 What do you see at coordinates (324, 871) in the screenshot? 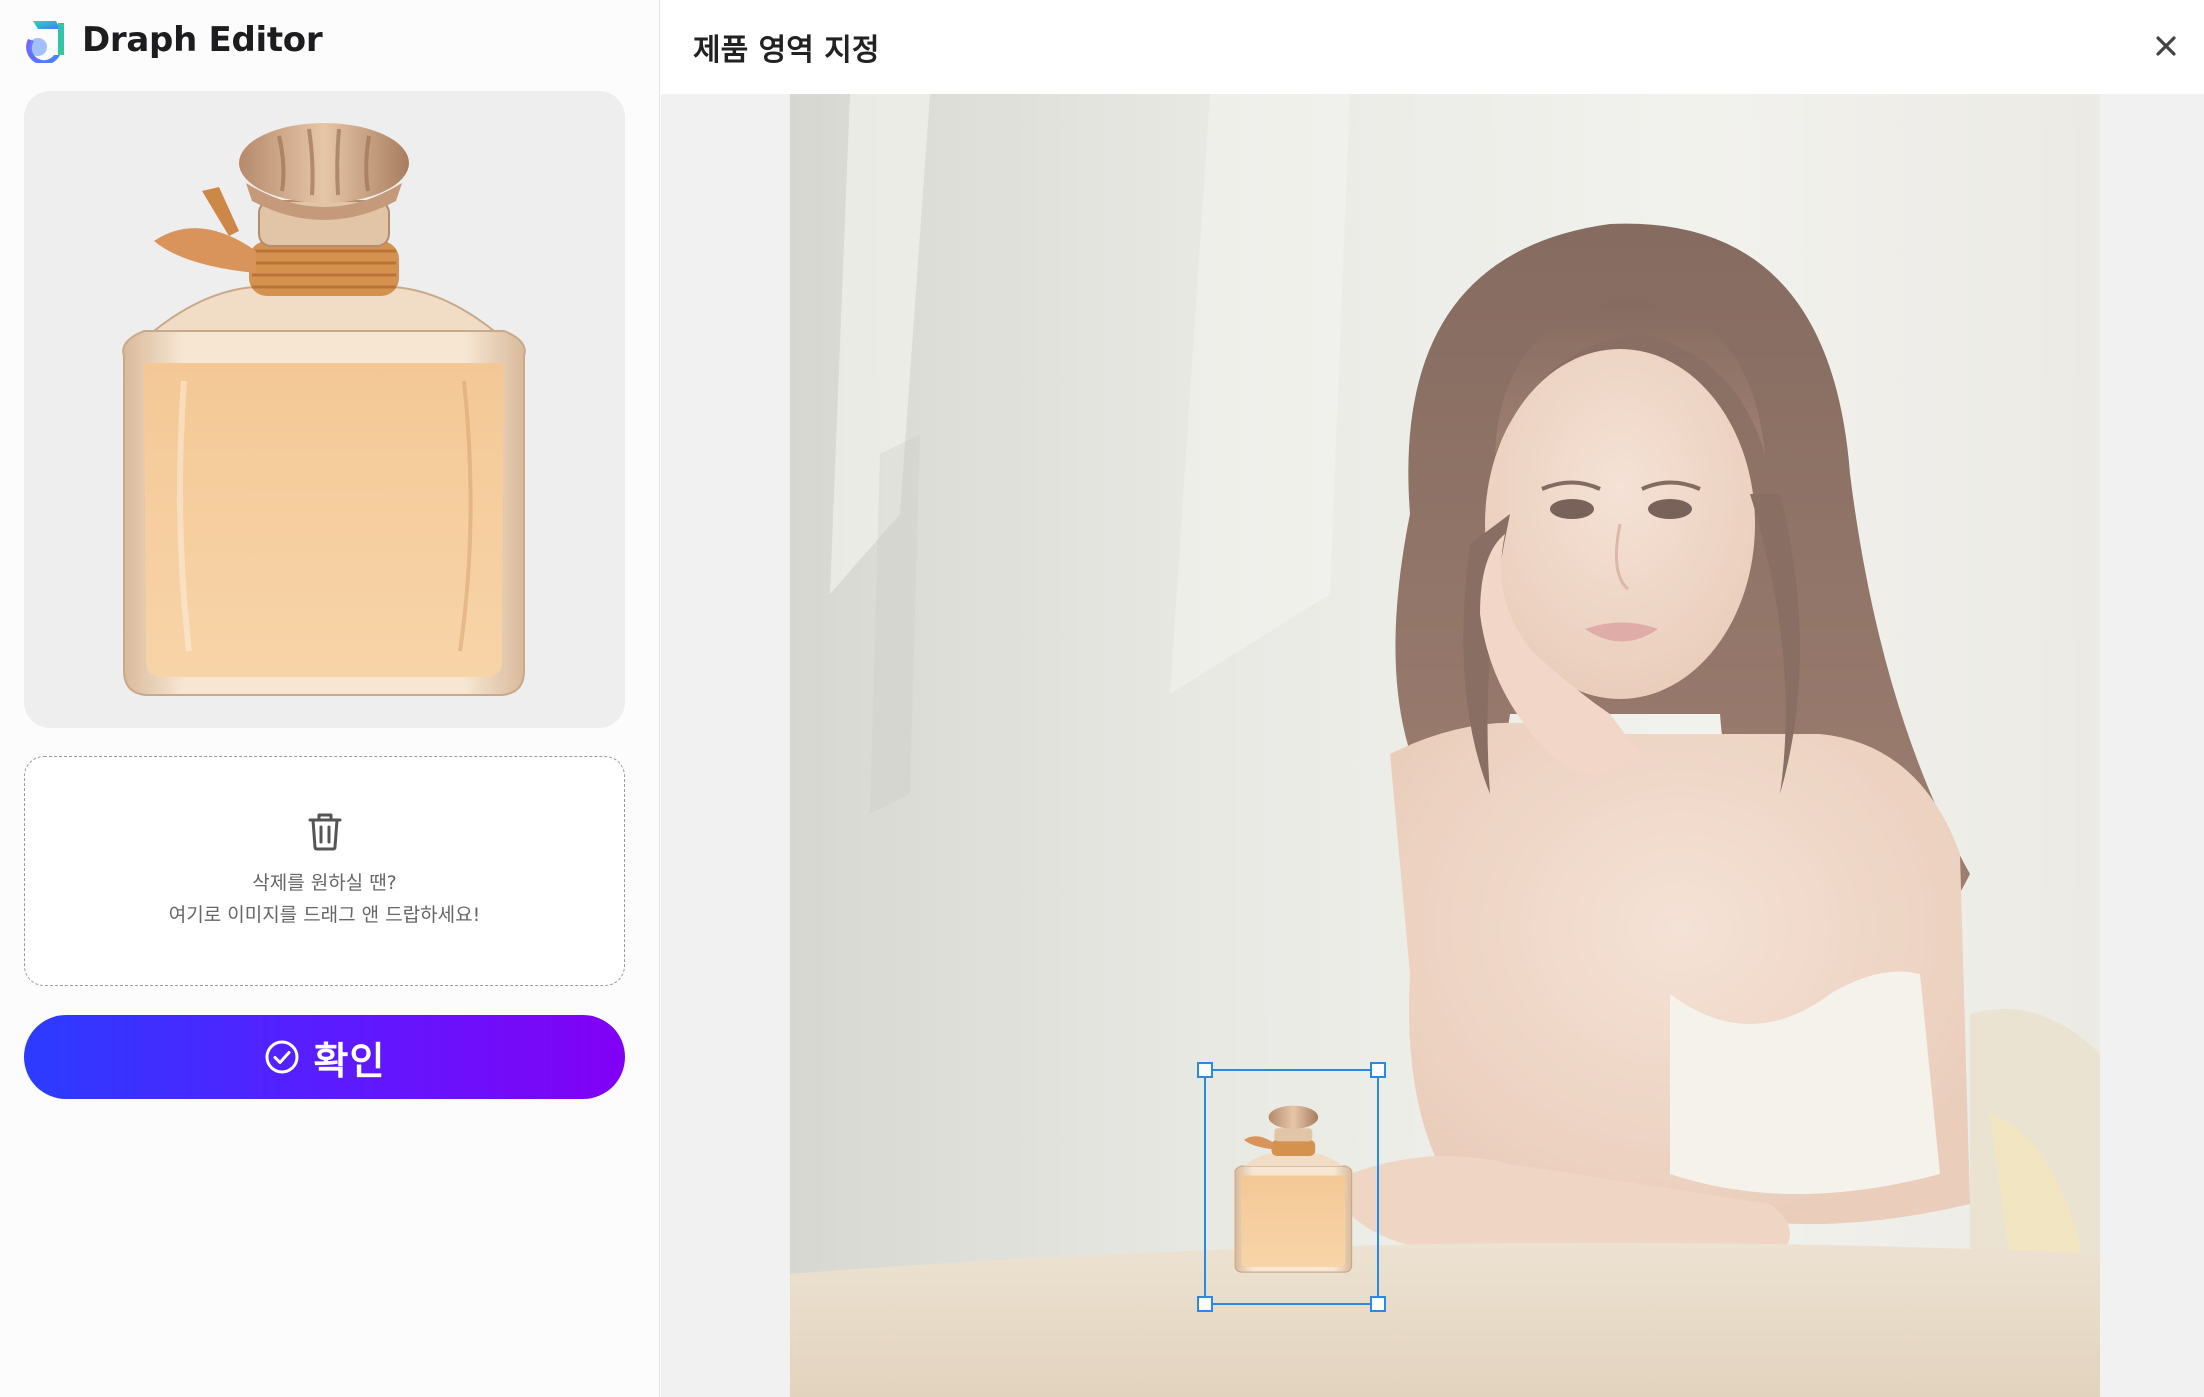
I see `delete-dropzone: 삭제를 원하실 땐? 여기로 이미지를 드래그 앤 드랍하세요!` at bounding box center [324, 871].